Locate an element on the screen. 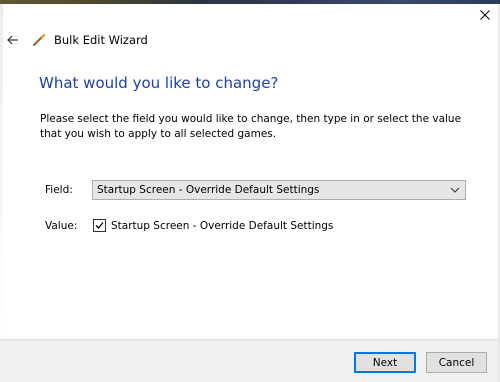  close-icon is located at coordinates (485, 15).